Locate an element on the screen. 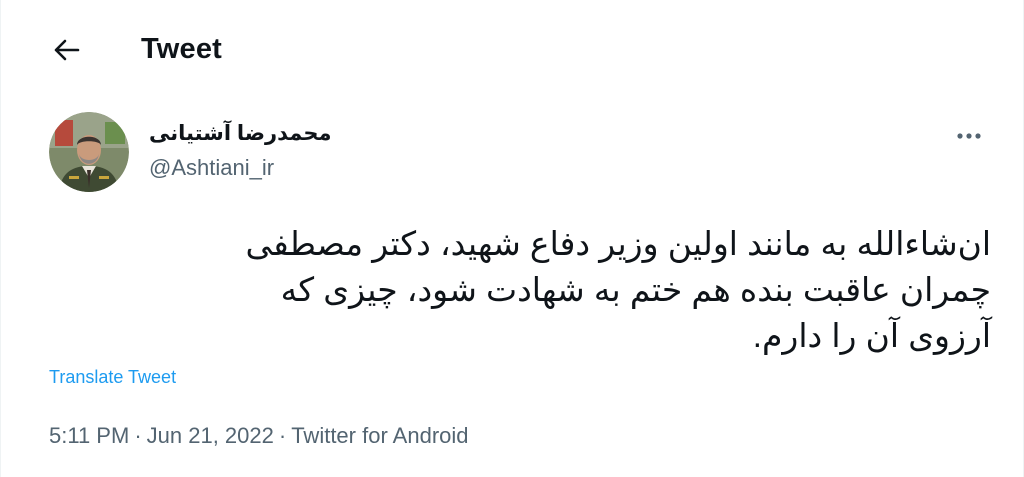  author-display-name: محمدرضا آشتیانی is located at coordinates (240, 133).